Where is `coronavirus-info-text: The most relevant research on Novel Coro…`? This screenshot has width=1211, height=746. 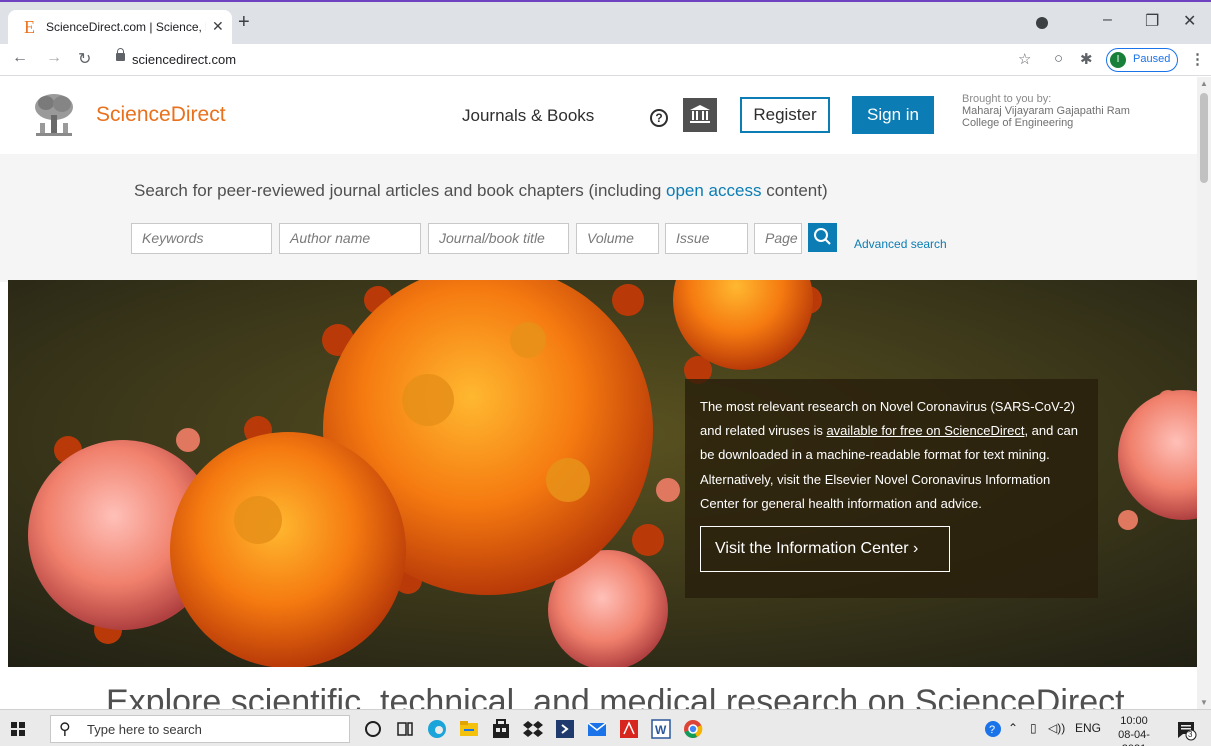 coronavirus-info-text: The most relevant research on Novel Coro… is located at coordinates (889, 455).